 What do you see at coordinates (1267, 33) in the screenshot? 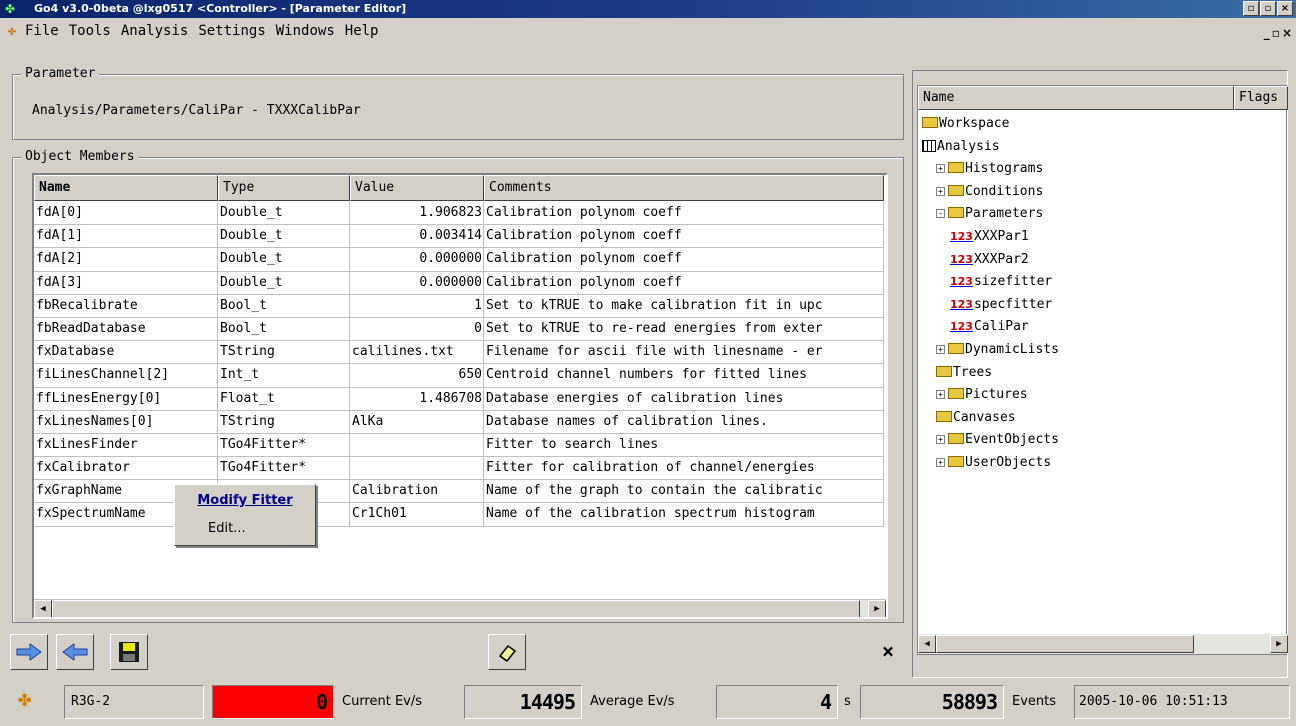
I see `mdi-minimize-button: _` at bounding box center [1267, 33].